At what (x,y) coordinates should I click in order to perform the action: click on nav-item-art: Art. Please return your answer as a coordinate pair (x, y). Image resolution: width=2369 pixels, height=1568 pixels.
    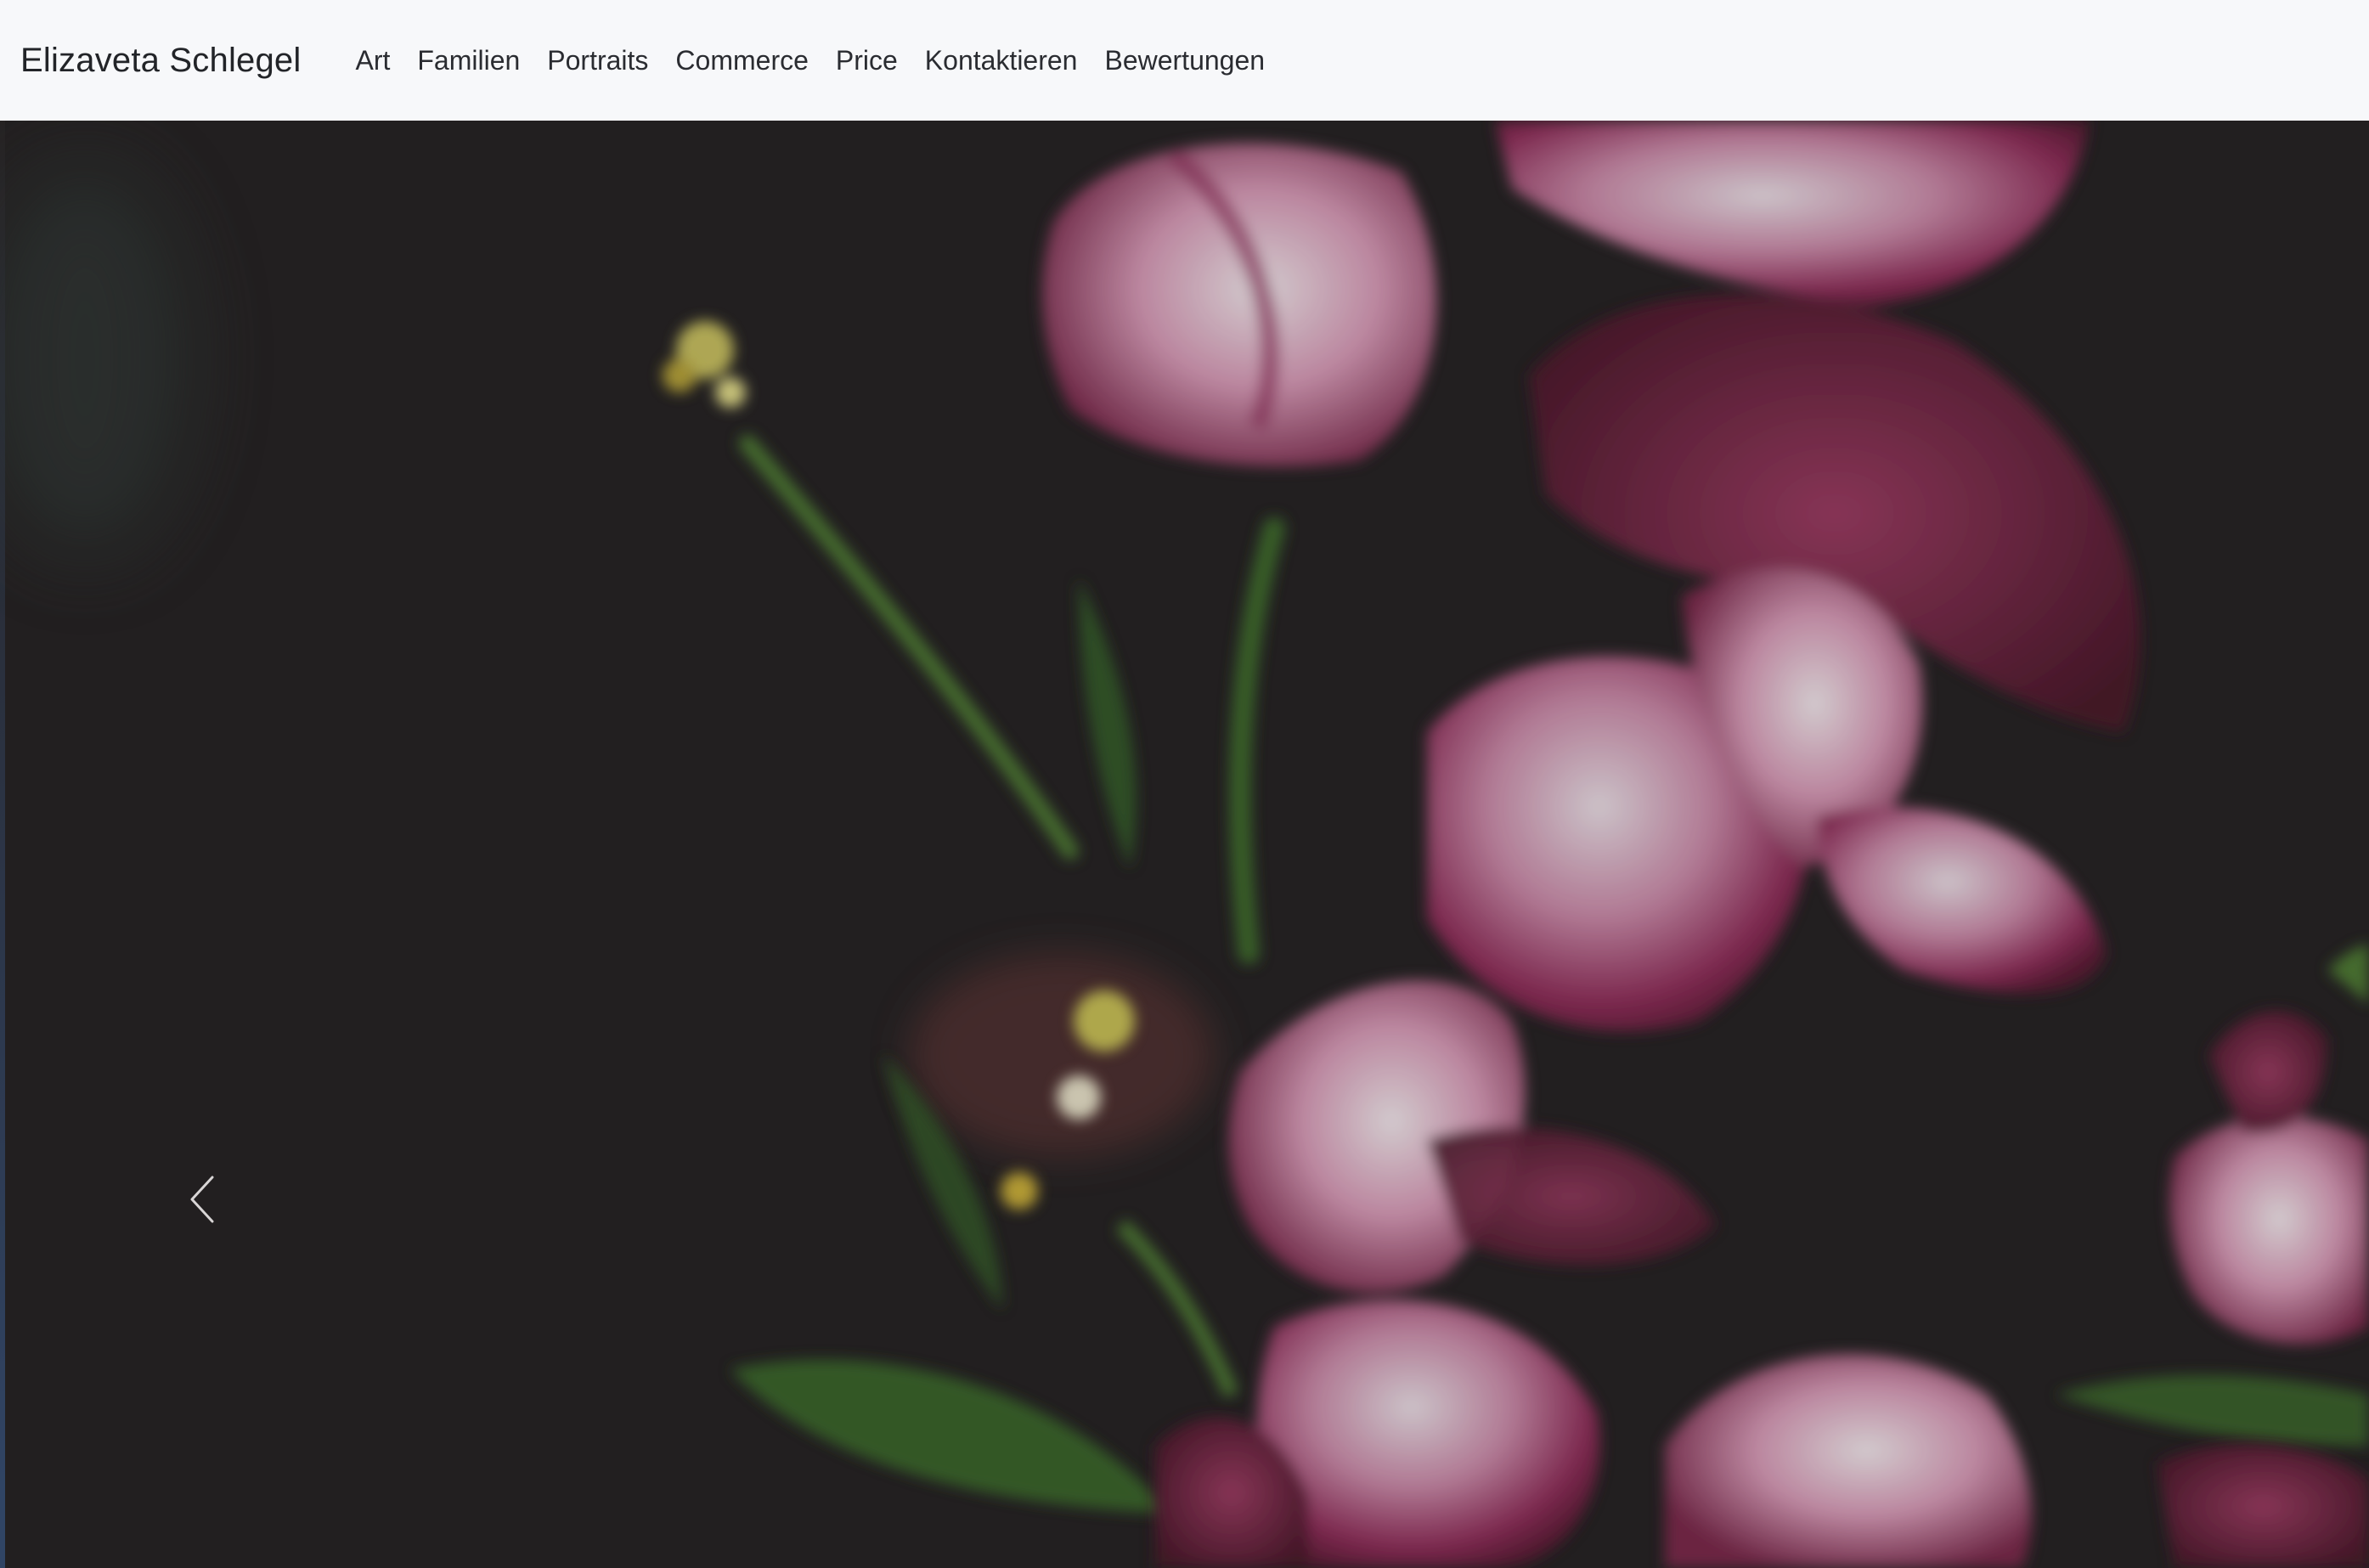
    Looking at the image, I should click on (373, 61).